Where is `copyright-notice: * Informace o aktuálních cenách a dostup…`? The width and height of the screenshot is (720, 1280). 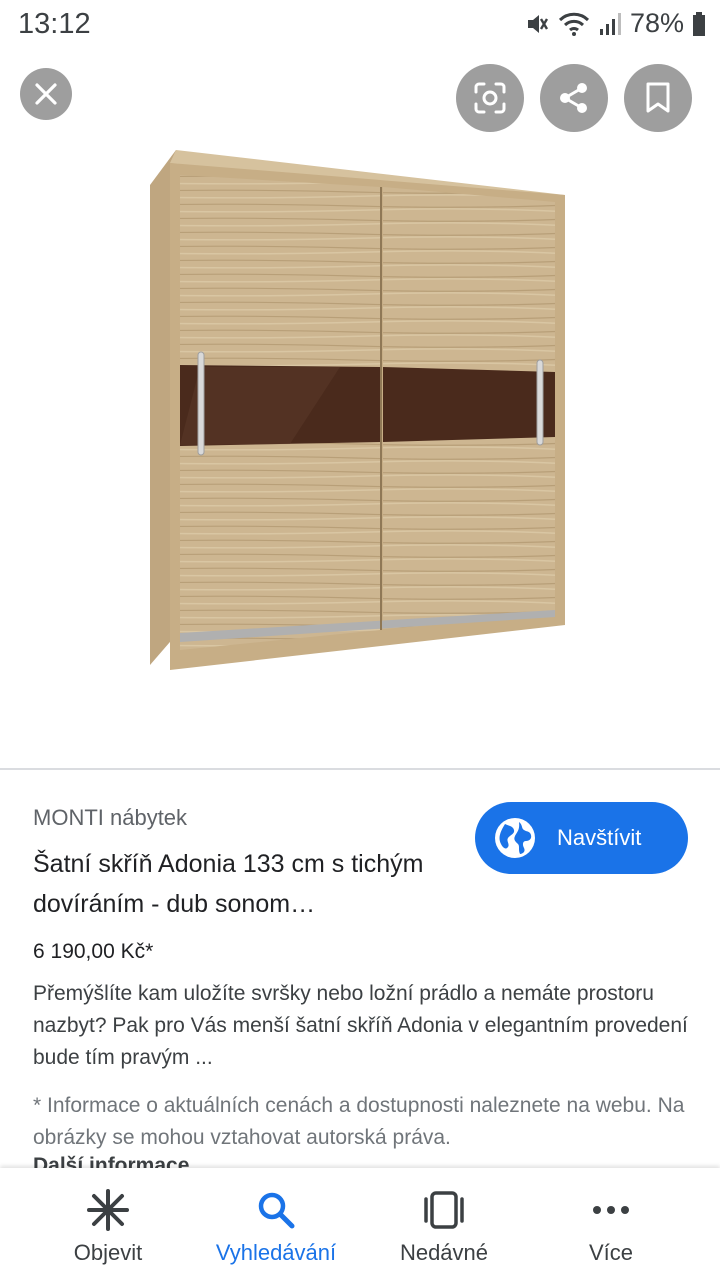 copyright-notice: * Informace o aktuálních cenách a dostup… is located at coordinates (359, 1121).